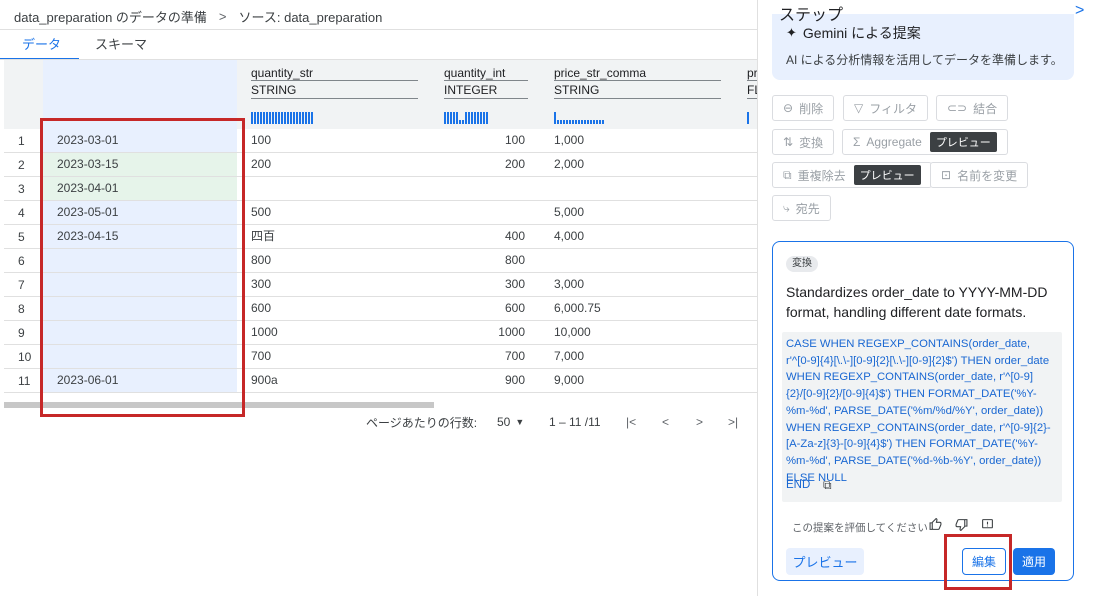 The height and width of the screenshot is (596, 1114). I want to click on aggregate-button: Σ Aggregate プレビュー, so click(925, 142).